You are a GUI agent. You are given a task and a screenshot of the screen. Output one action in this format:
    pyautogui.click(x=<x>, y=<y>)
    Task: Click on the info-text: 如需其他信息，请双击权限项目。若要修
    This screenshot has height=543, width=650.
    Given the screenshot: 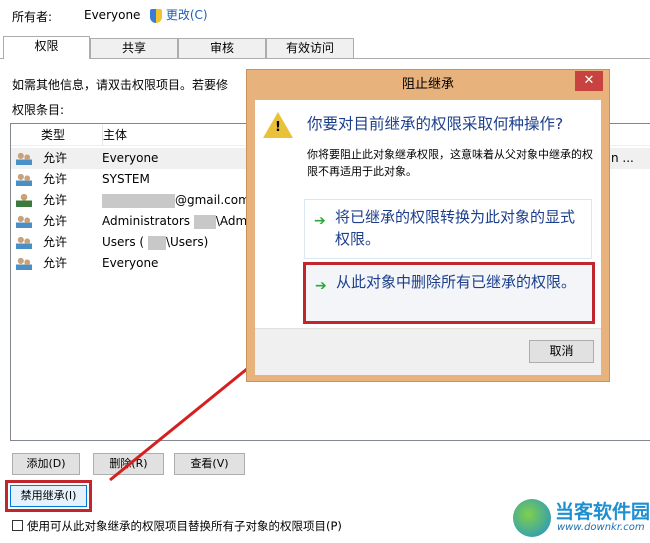 What is the action you would take?
    pyautogui.click(x=120, y=85)
    